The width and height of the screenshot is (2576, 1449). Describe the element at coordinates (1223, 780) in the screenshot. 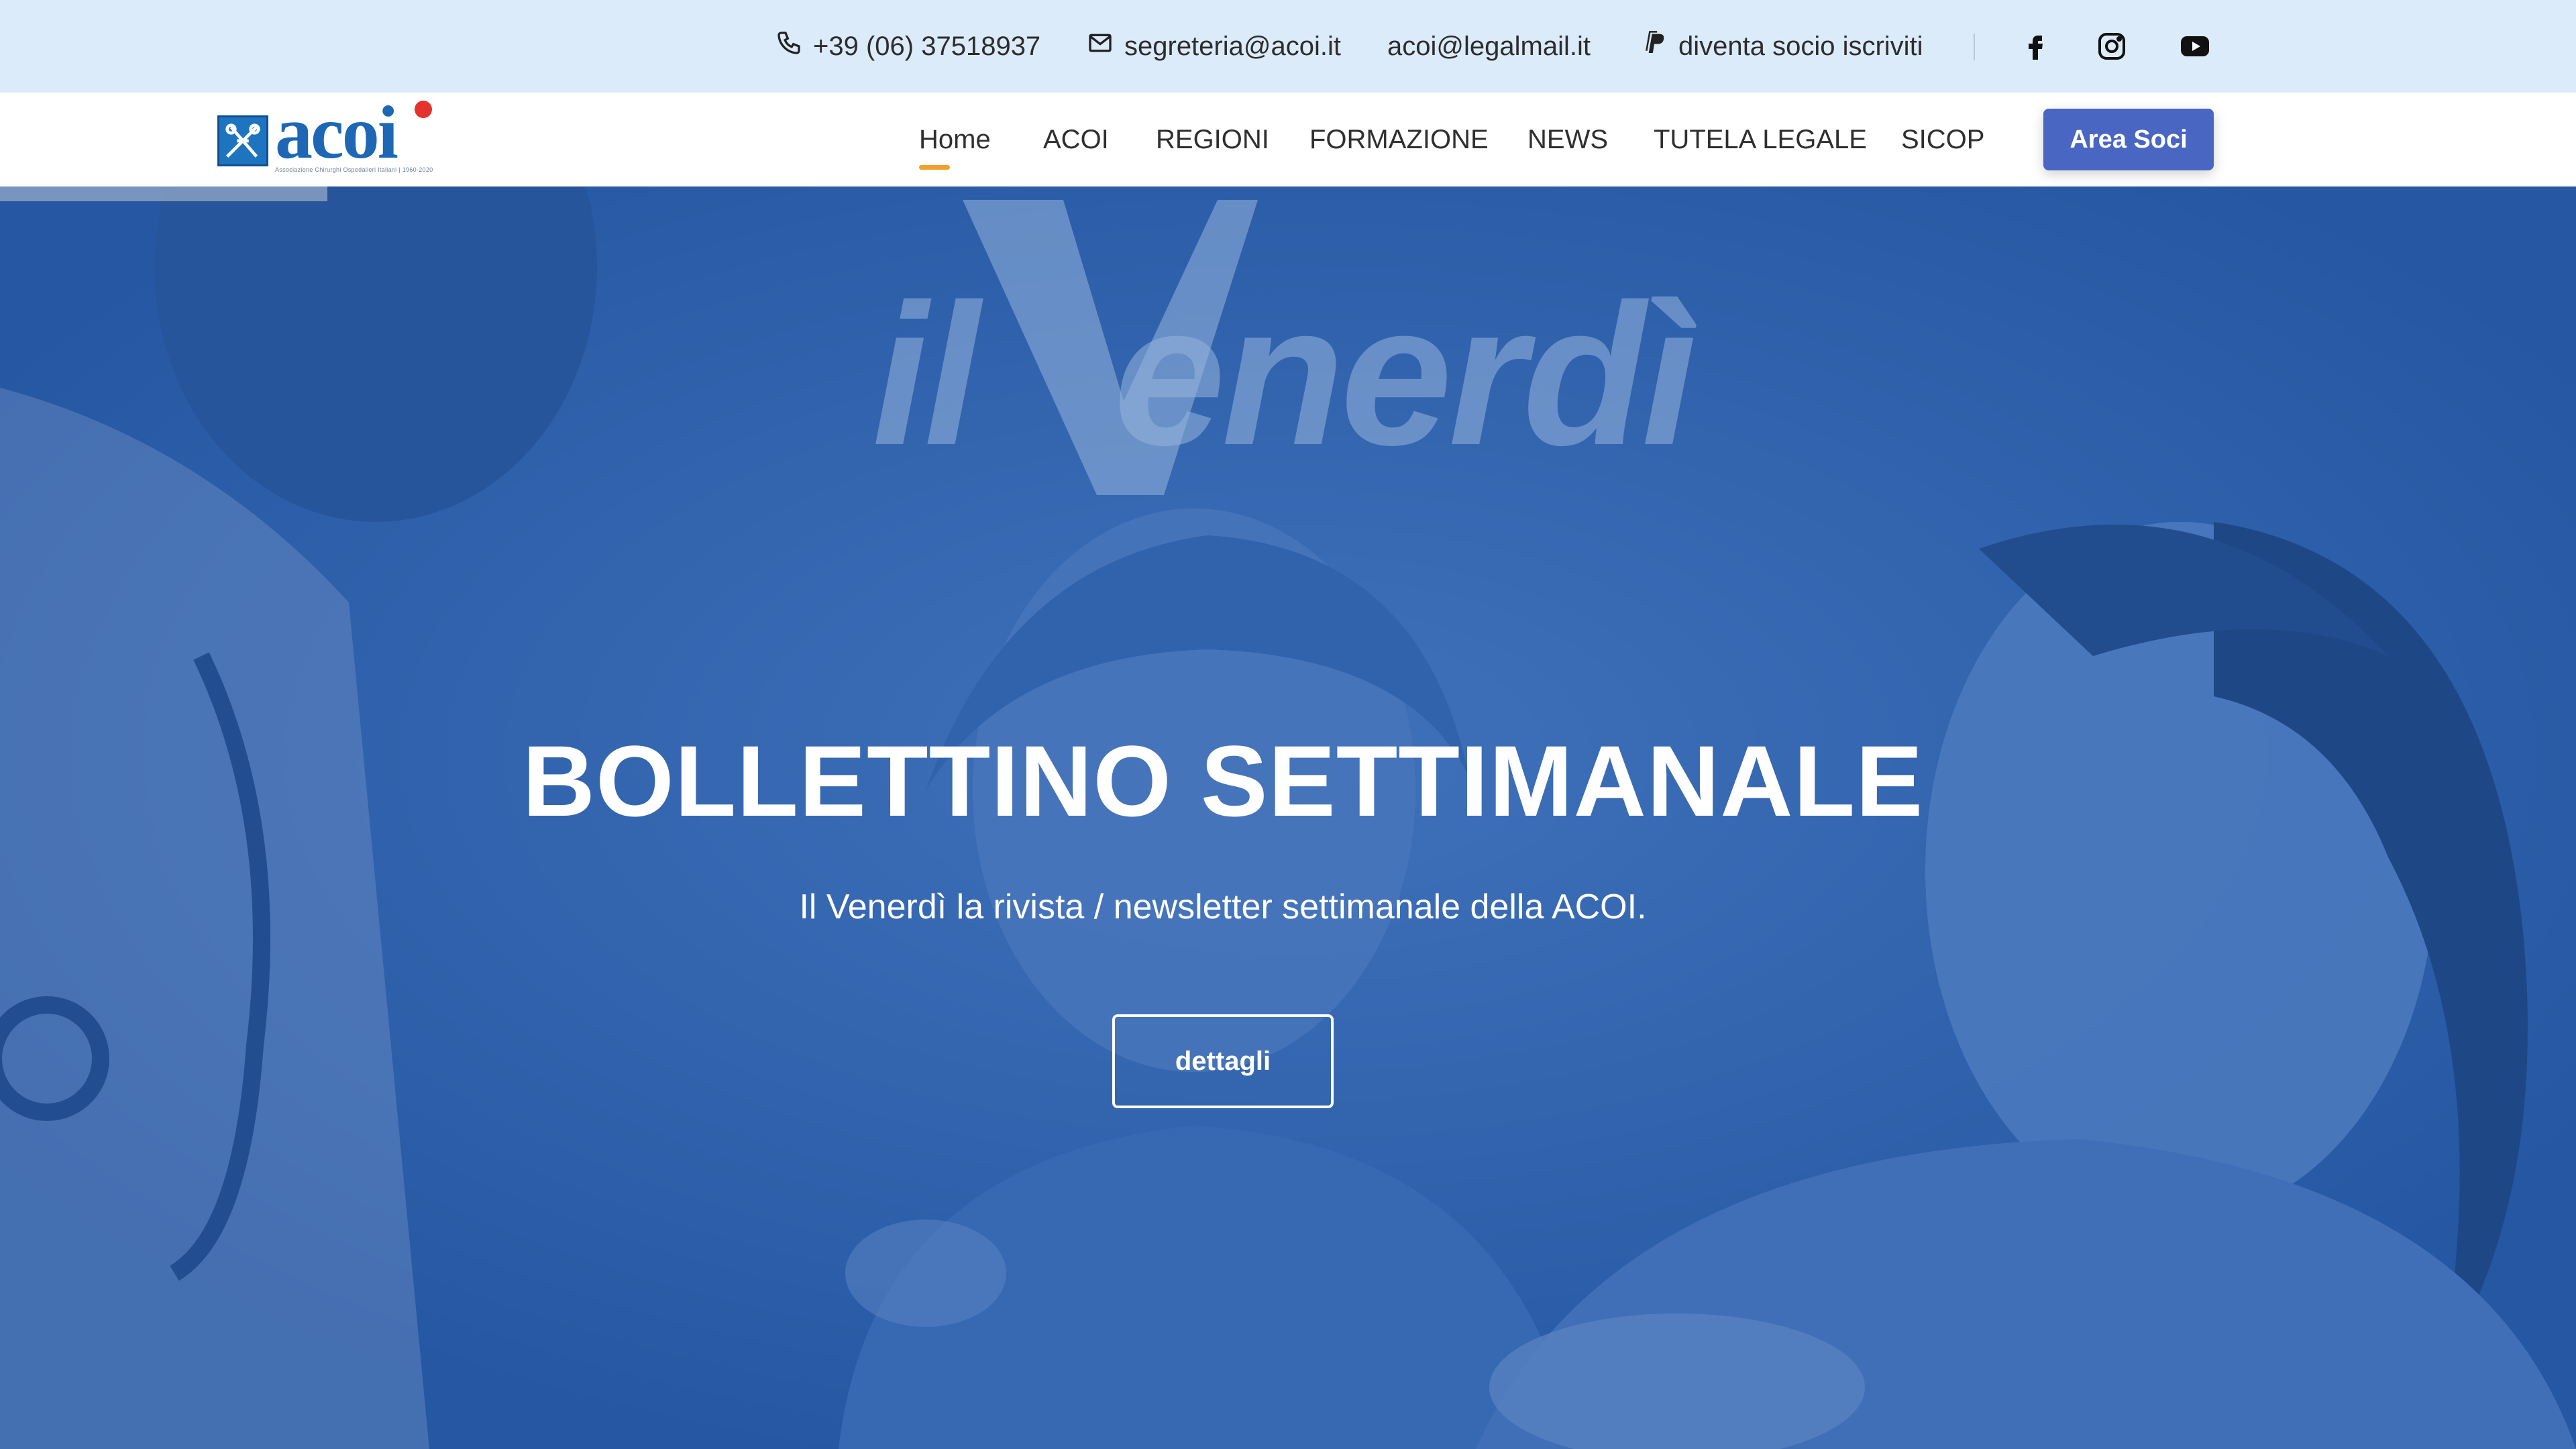

I see `hero-title: BOLLETTINO SETTIMANALE` at that location.